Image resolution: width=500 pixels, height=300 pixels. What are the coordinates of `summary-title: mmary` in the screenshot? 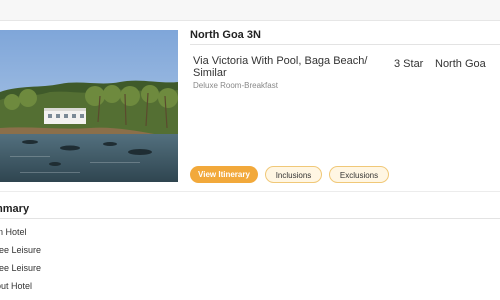 It's located at (15, 209).